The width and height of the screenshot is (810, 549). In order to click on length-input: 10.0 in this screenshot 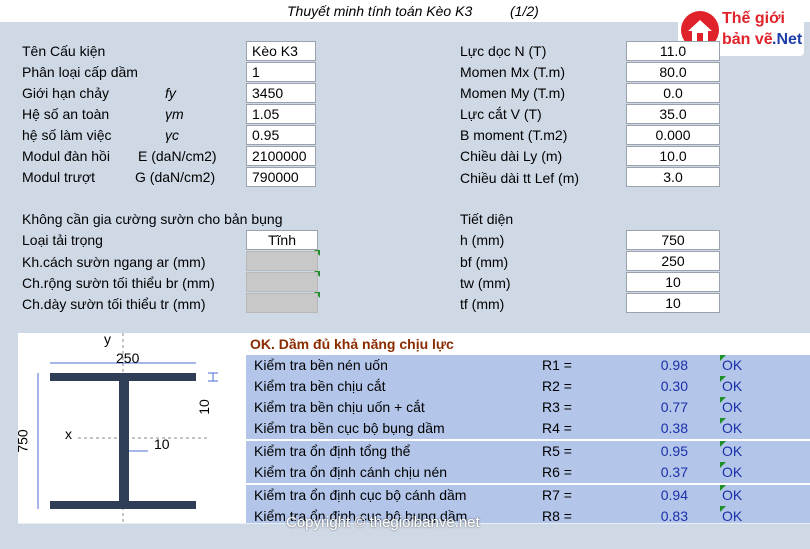, I will do `click(673, 156)`.